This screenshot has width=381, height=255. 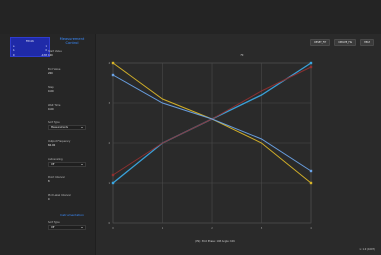 What do you see at coordinates (14, 50) in the screenshot?
I see `fit-info-key: b` at bounding box center [14, 50].